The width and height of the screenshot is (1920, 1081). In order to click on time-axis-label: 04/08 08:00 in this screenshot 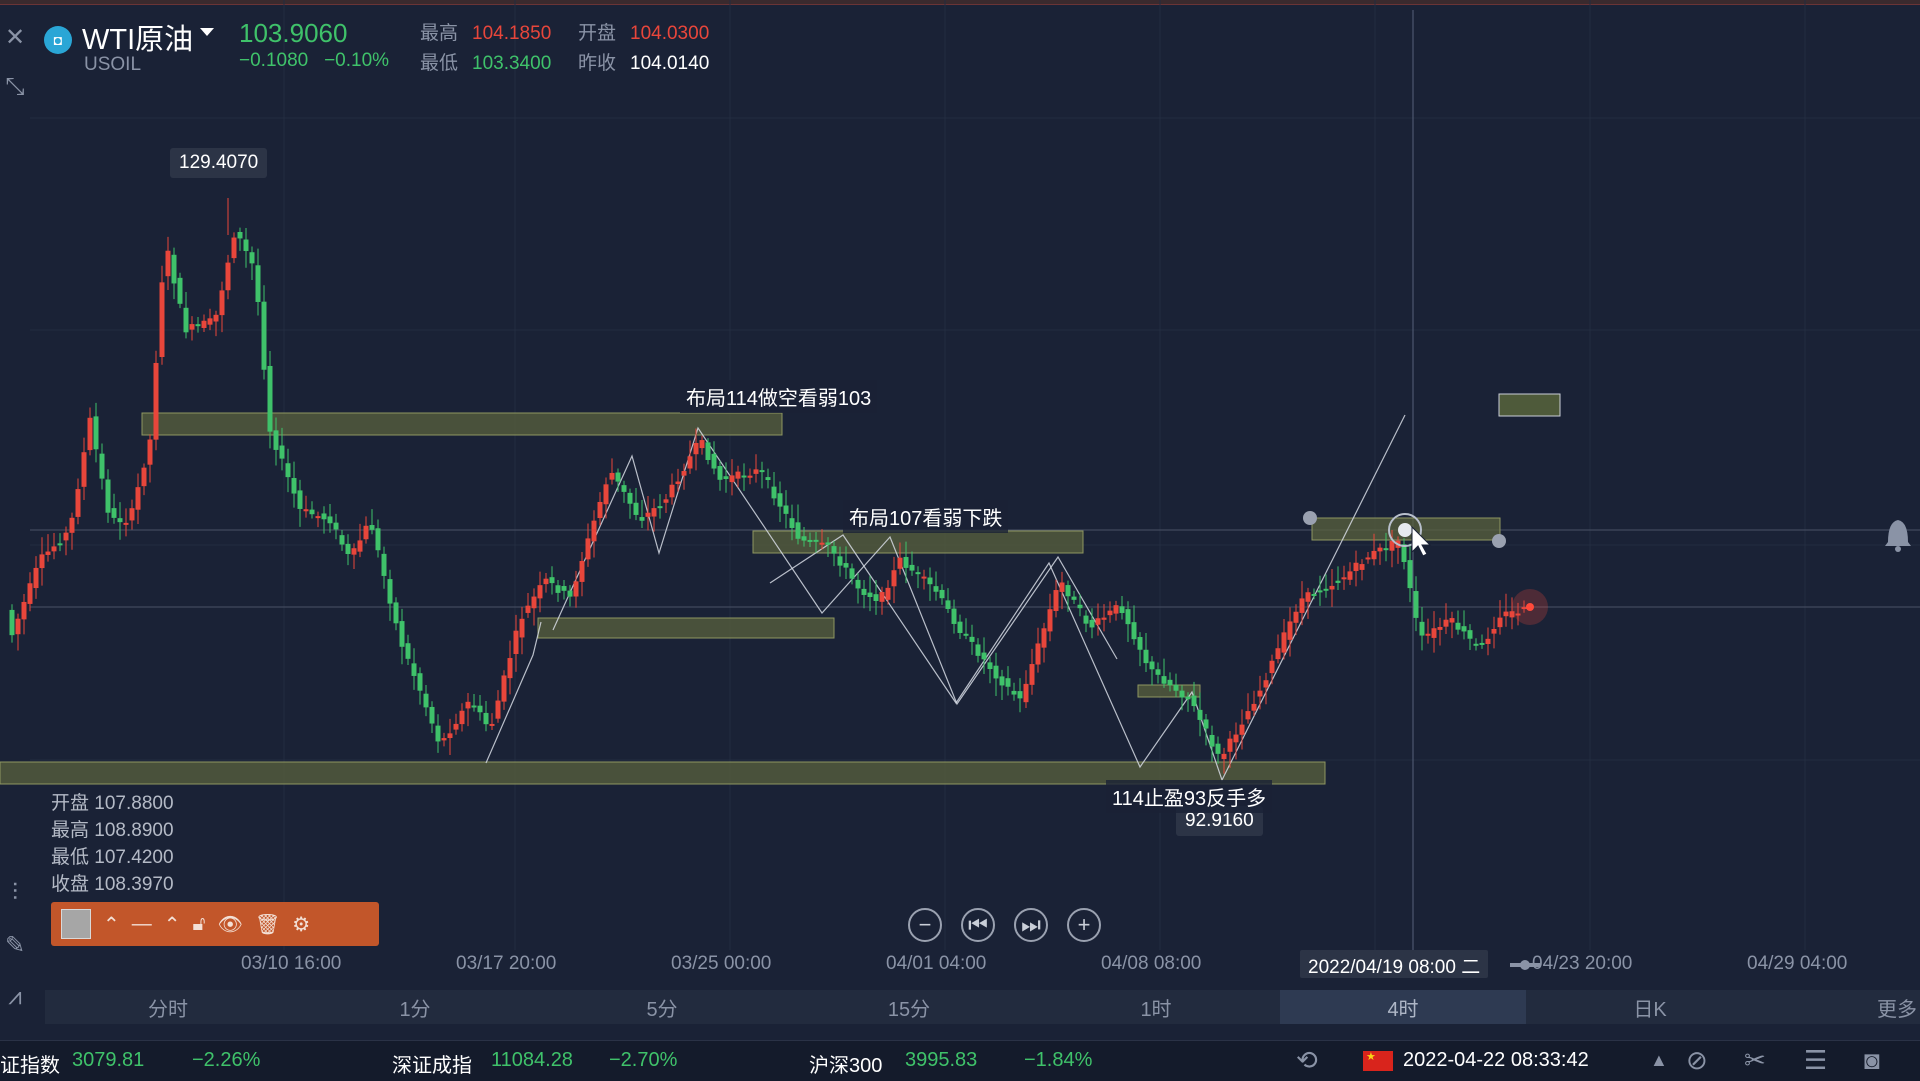, I will do `click(1151, 963)`.